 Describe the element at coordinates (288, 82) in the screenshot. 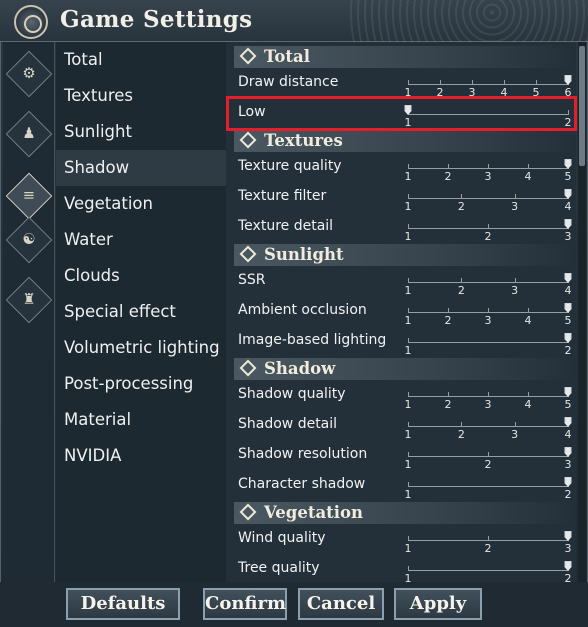

I see `setting-label: Draw distance` at that location.